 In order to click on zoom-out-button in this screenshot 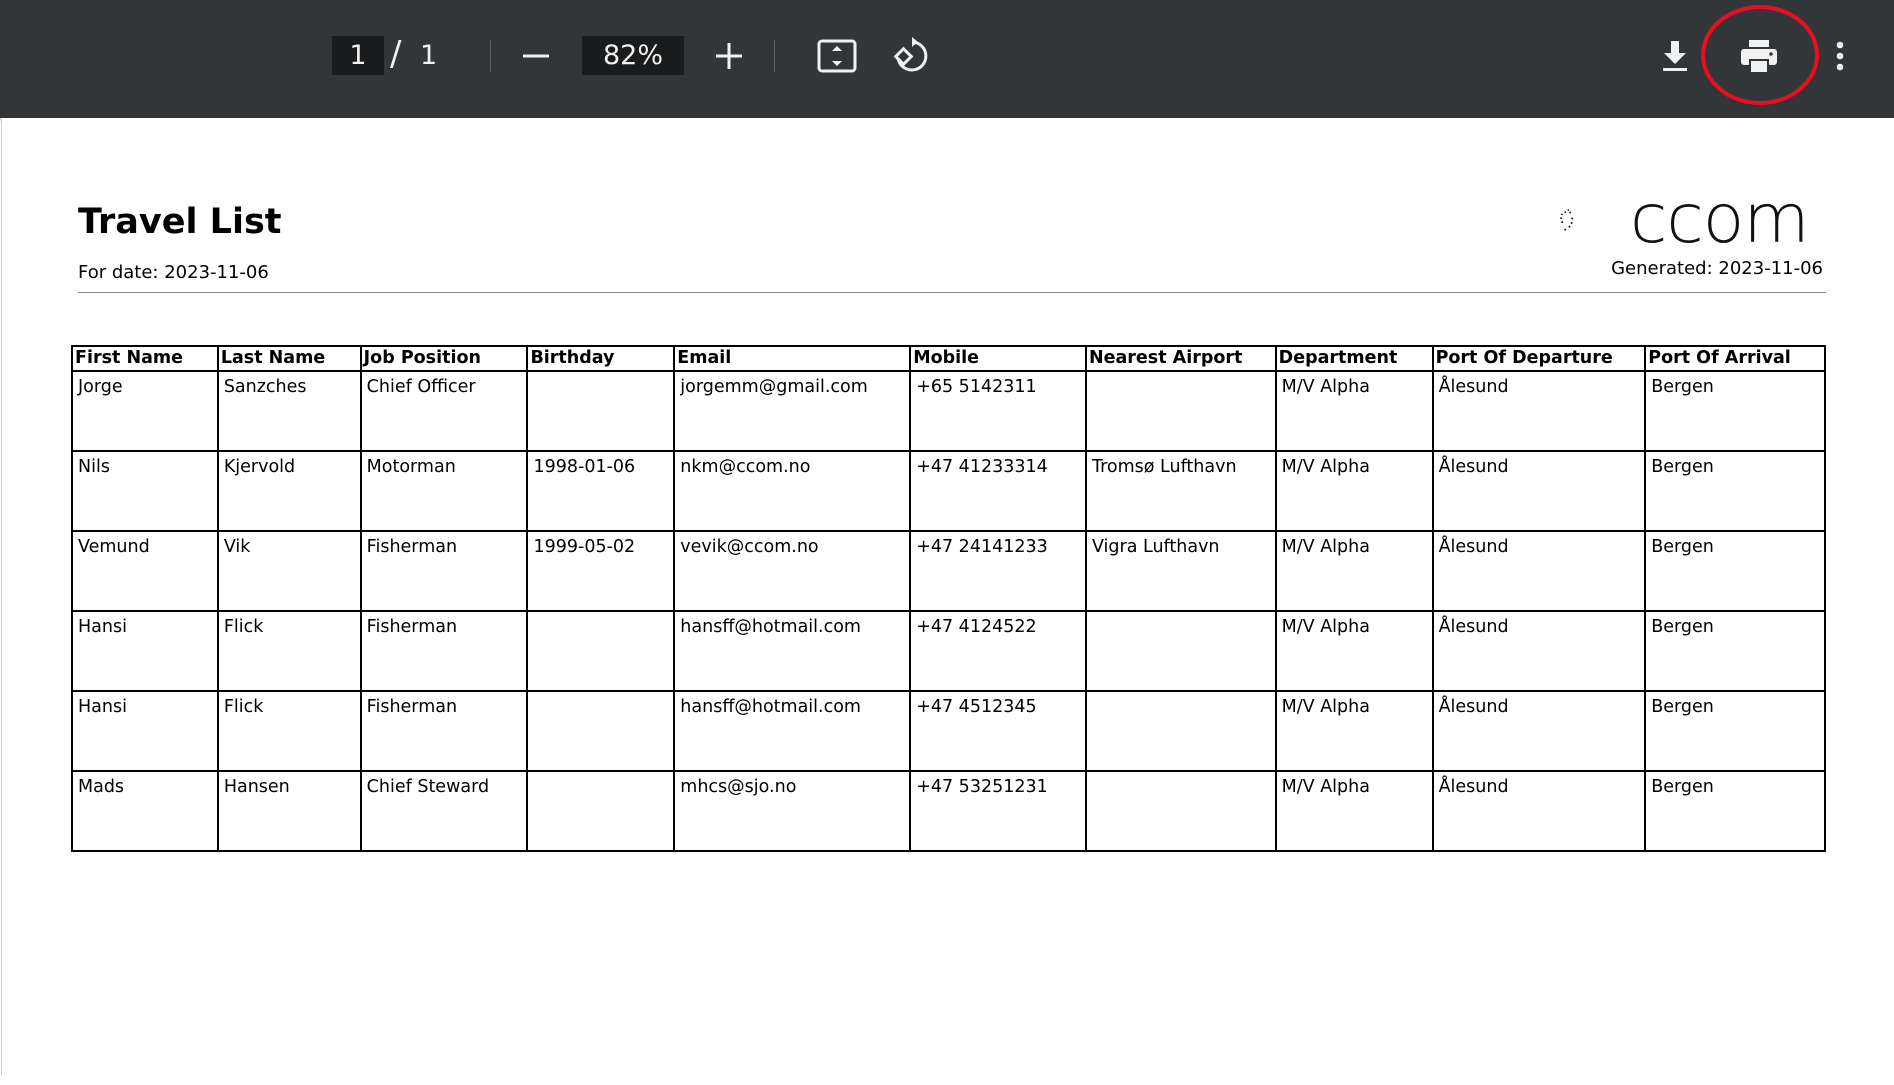, I will do `click(536, 56)`.